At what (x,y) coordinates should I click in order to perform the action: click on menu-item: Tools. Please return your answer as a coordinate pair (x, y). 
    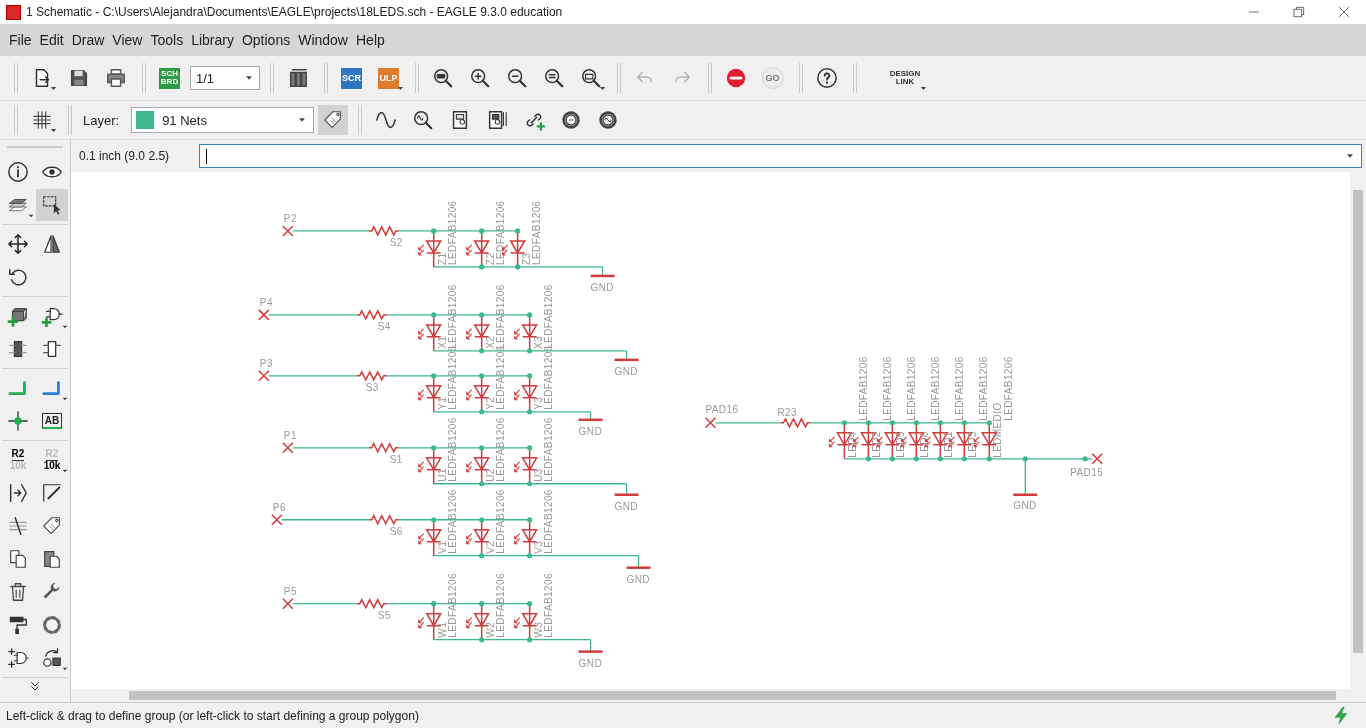
    Looking at the image, I should click on (167, 40).